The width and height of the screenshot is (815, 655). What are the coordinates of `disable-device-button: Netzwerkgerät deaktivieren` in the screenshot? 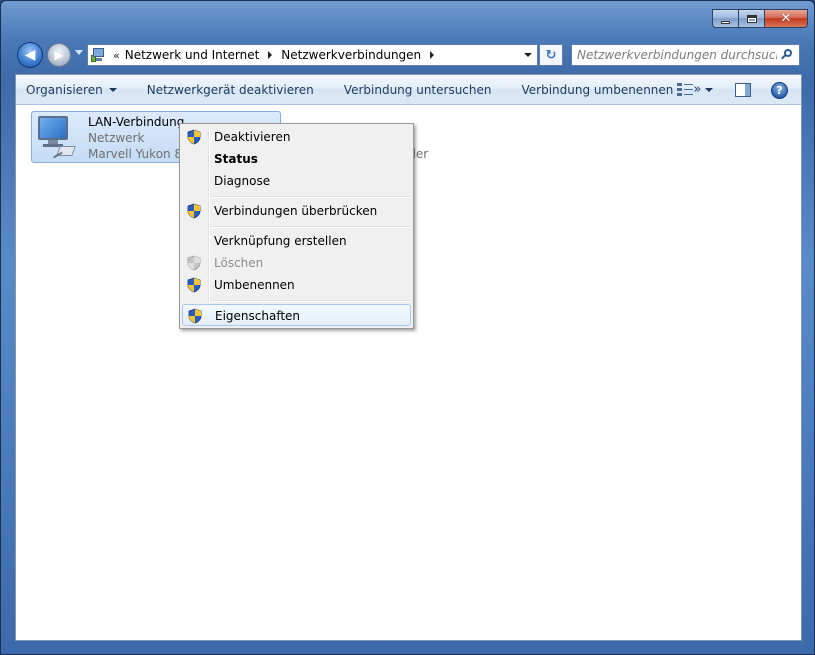 It's located at (230, 90).